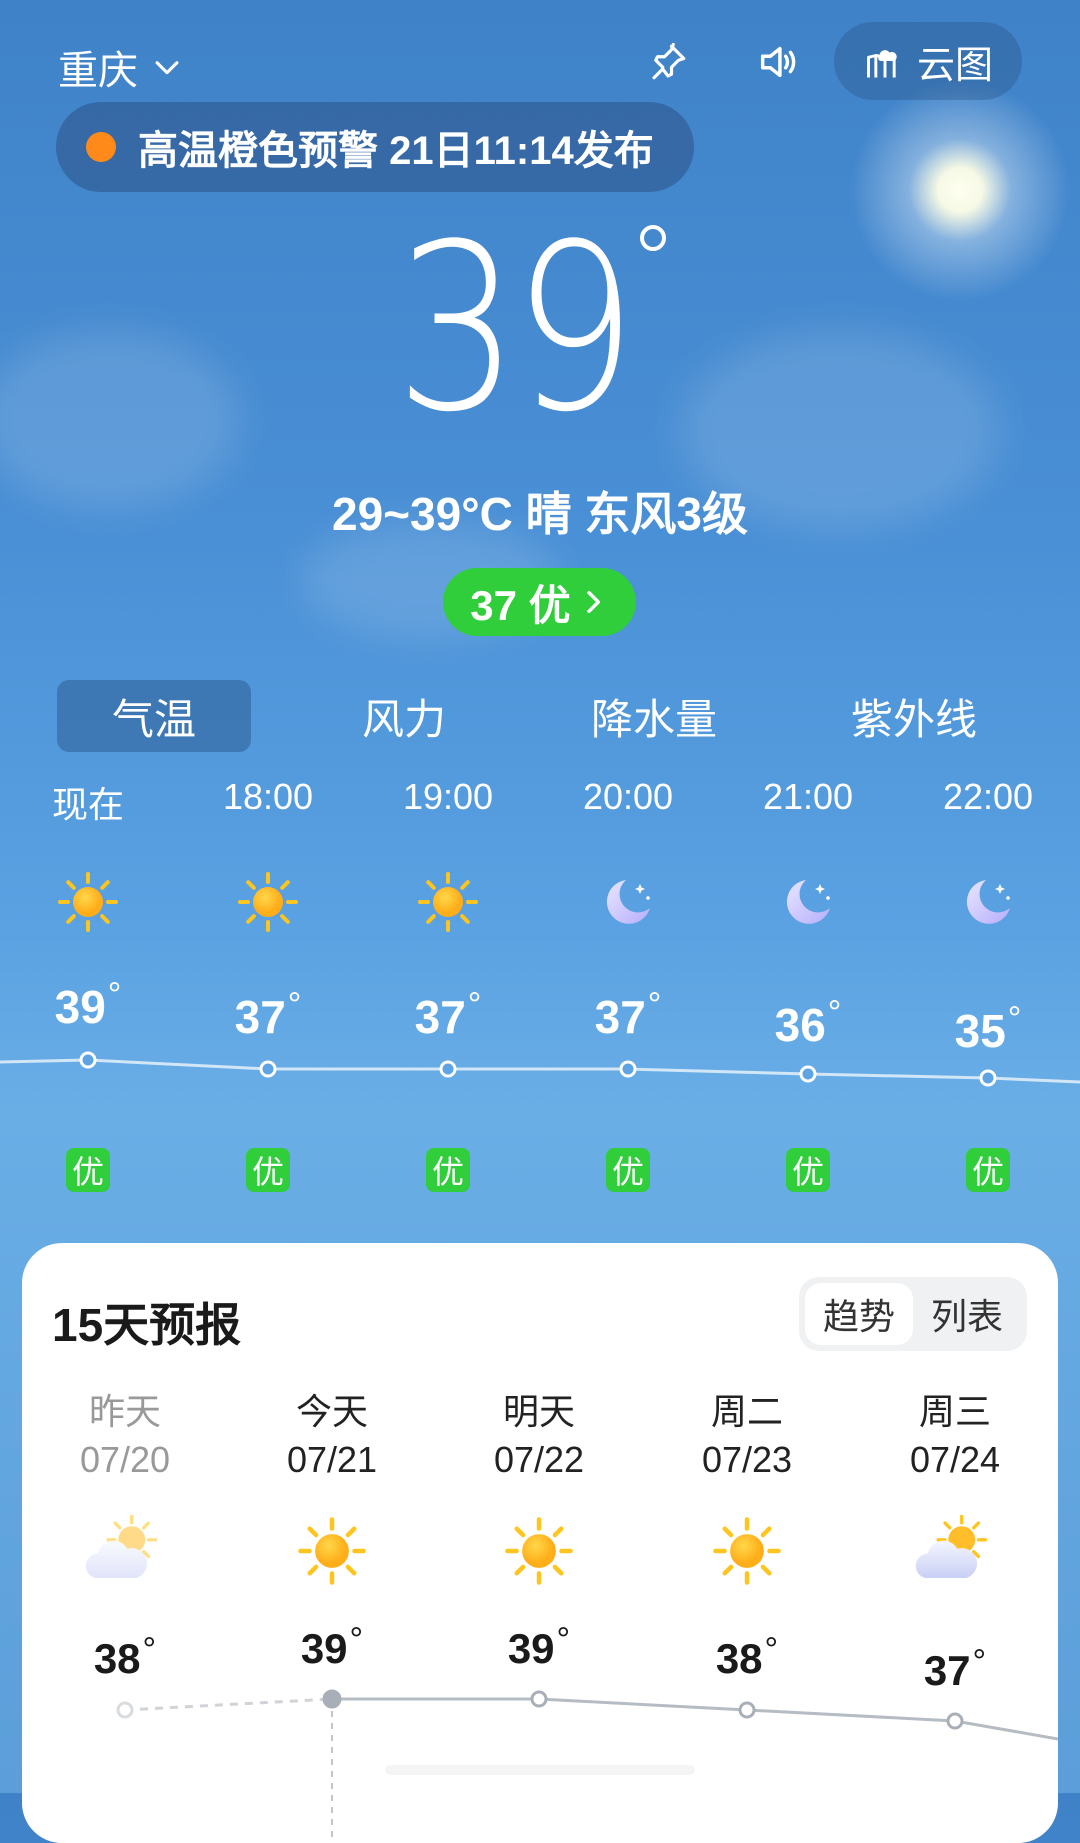 The height and width of the screenshot is (1843, 1080). What do you see at coordinates (153, 719) in the screenshot?
I see `tab-label: 气温` at bounding box center [153, 719].